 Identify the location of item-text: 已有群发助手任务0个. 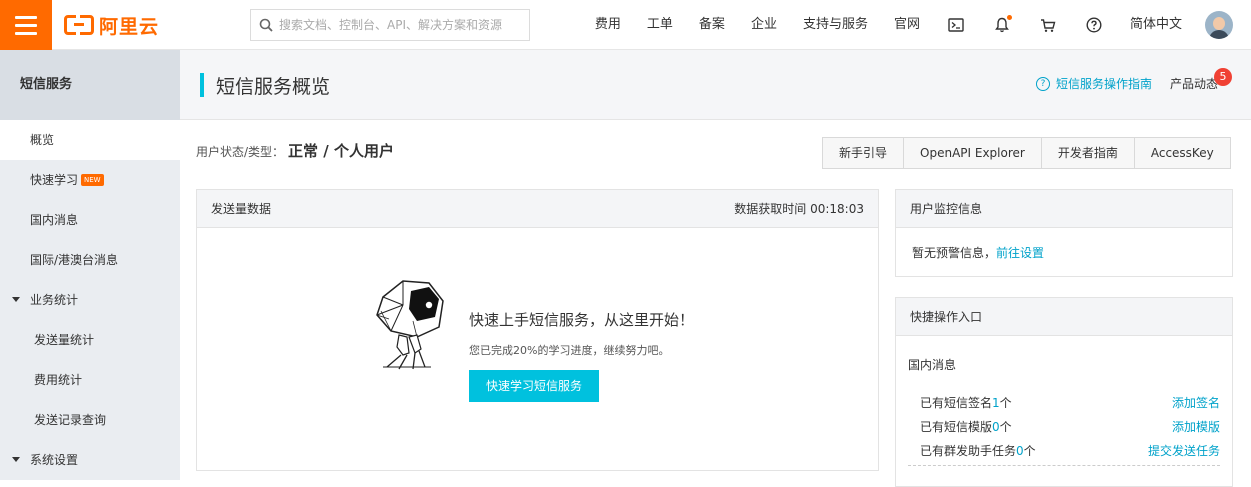
(978, 451).